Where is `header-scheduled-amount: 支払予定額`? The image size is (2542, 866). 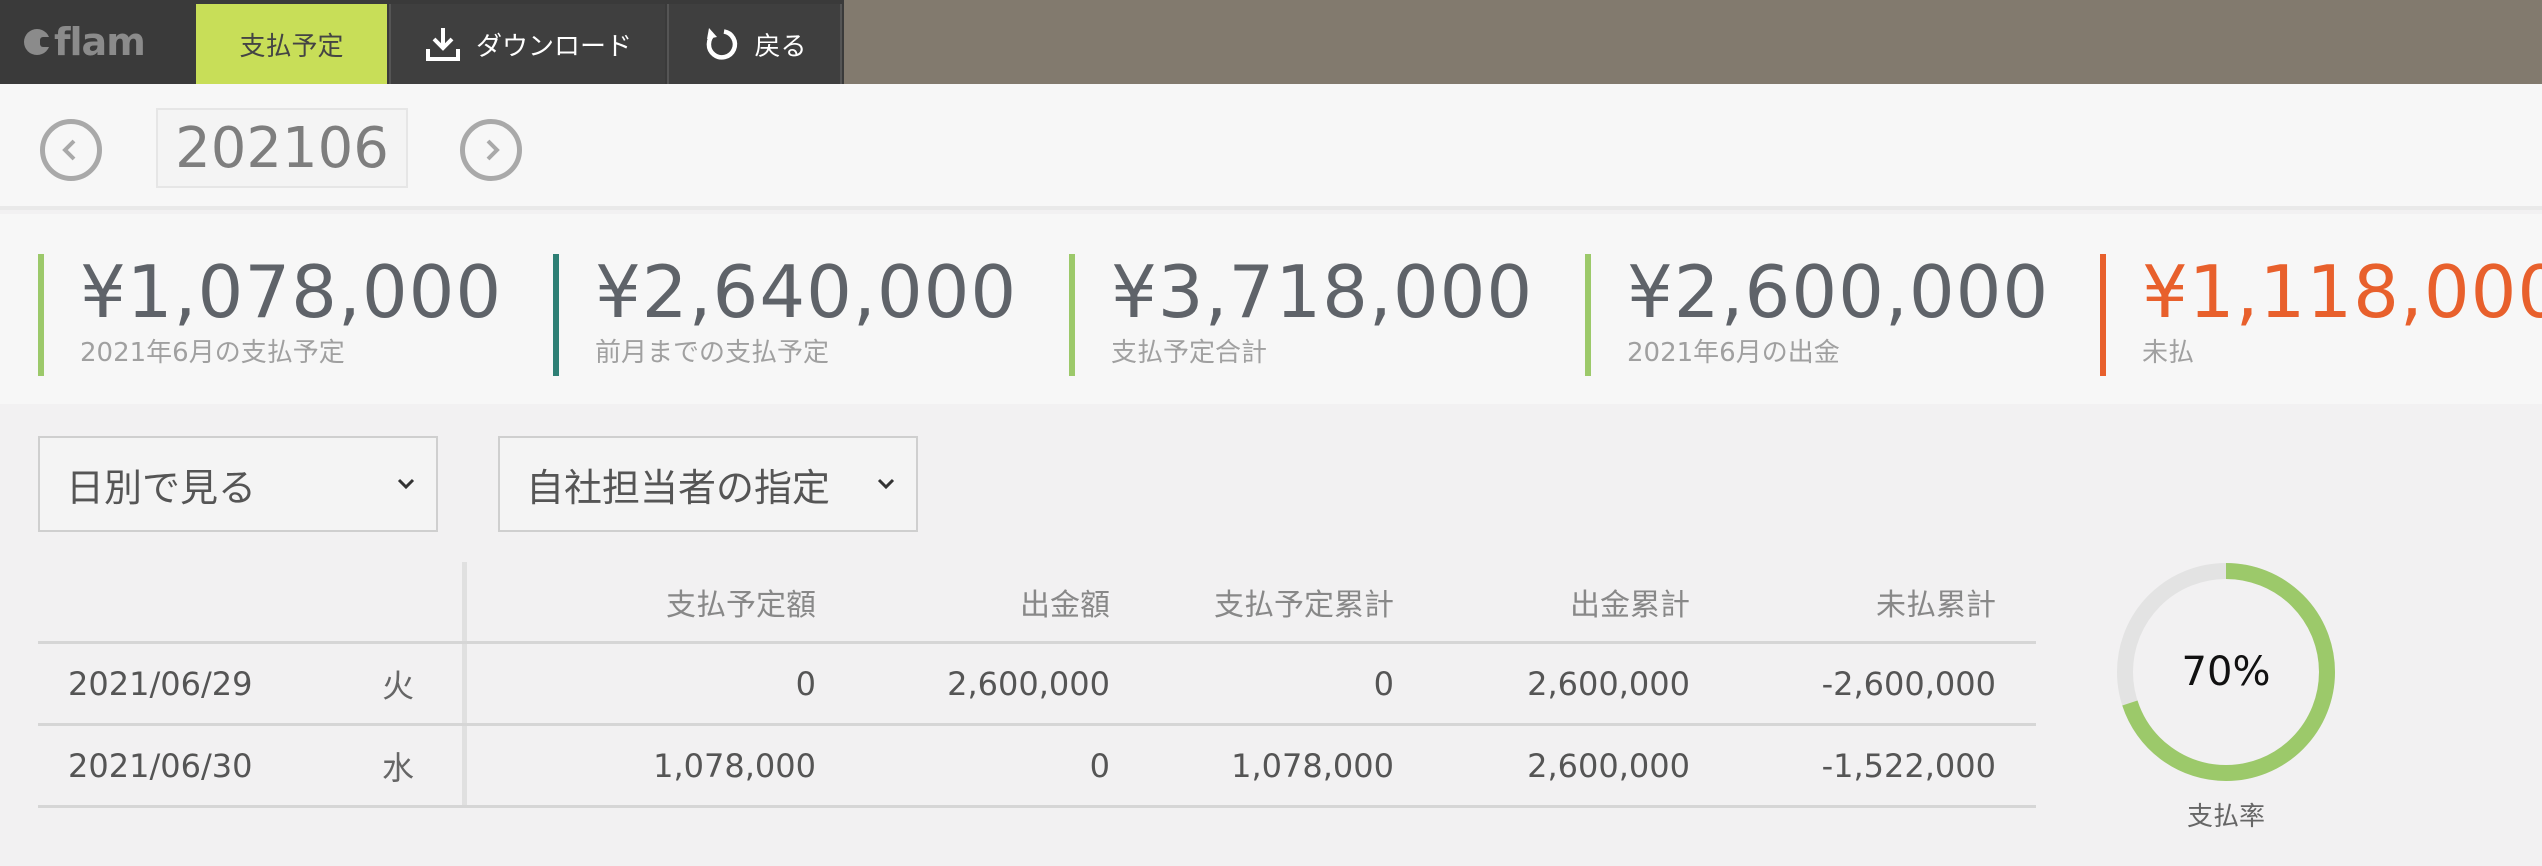 header-scheduled-amount: 支払予定額 is located at coordinates (741, 605).